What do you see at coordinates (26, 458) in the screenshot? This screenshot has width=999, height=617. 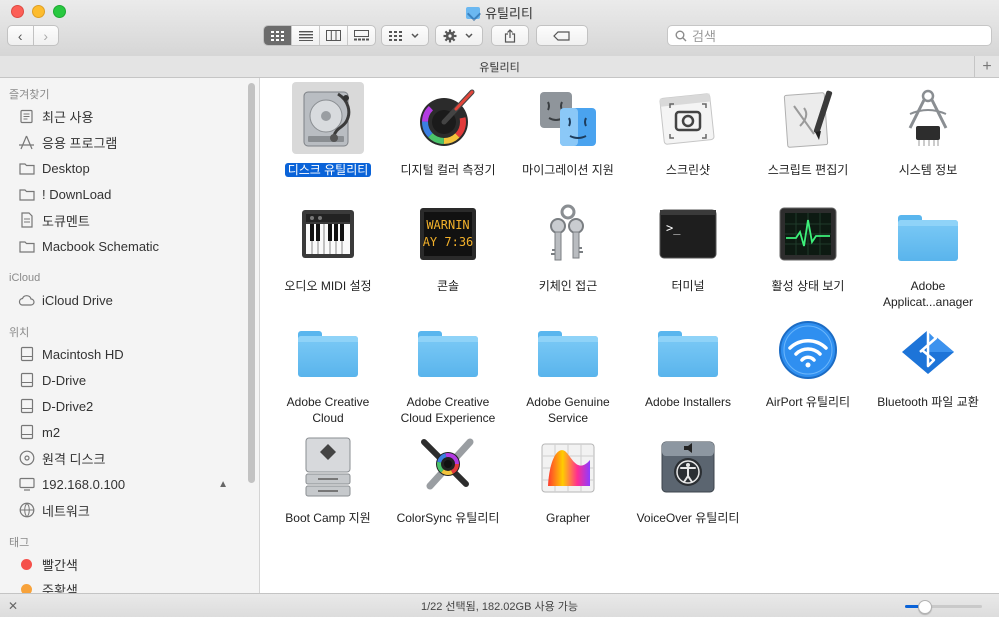 I see `optical-disc-icon` at bounding box center [26, 458].